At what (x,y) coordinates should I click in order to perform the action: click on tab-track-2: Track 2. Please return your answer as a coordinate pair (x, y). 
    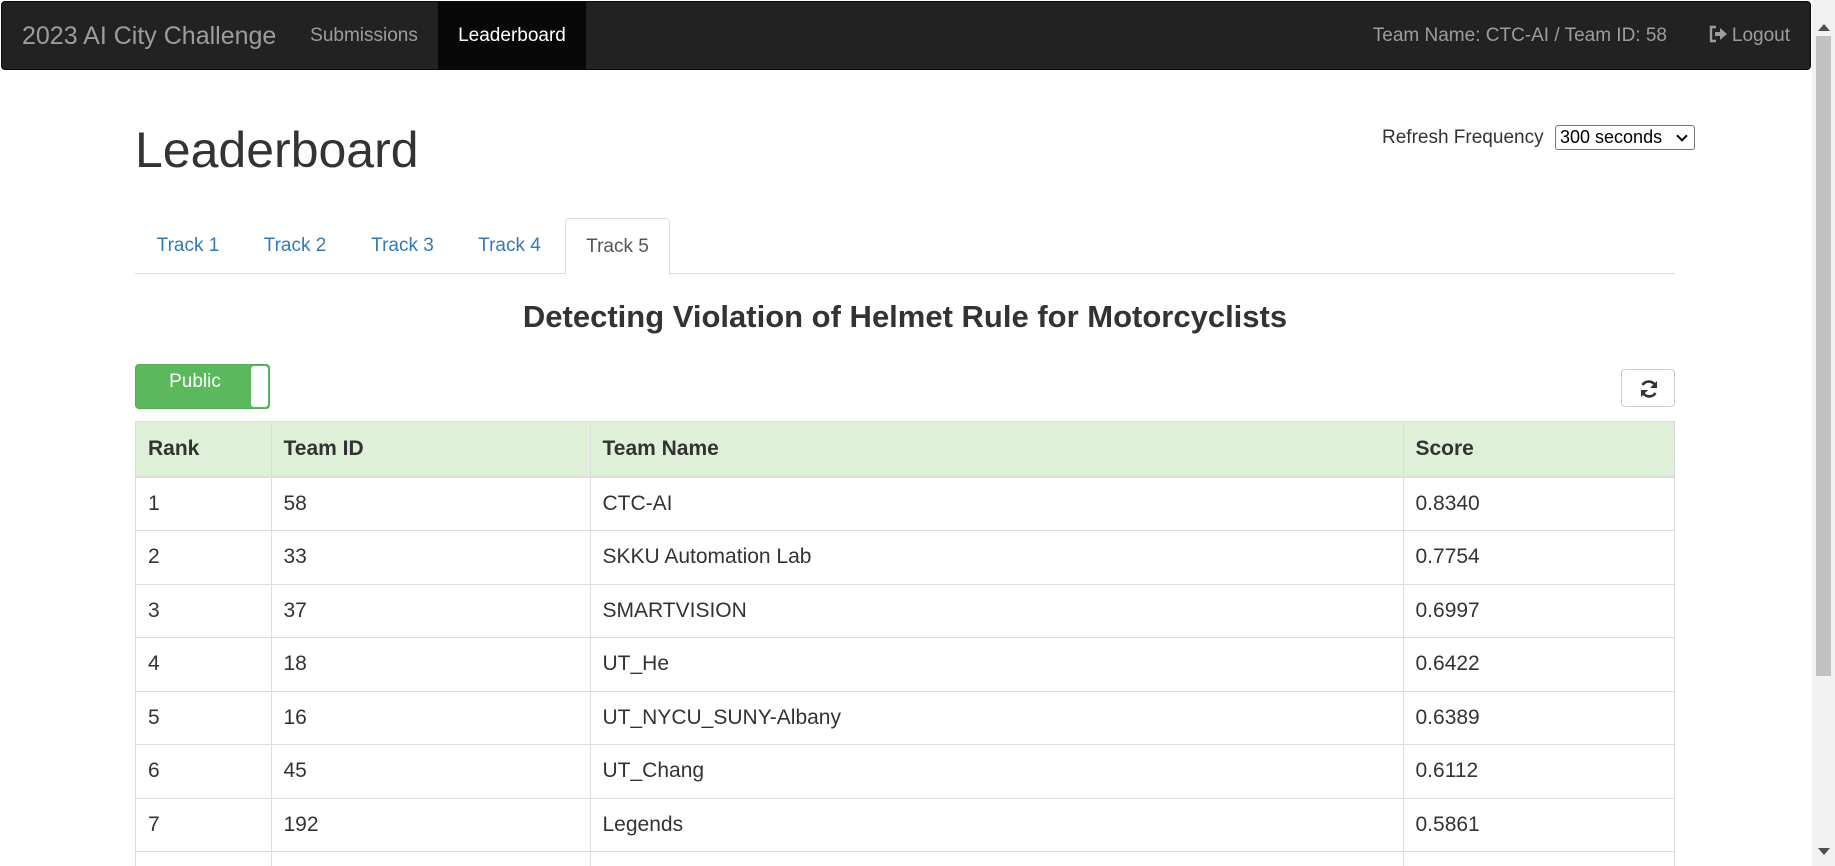
    Looking at the image, I should click on (295, 246).